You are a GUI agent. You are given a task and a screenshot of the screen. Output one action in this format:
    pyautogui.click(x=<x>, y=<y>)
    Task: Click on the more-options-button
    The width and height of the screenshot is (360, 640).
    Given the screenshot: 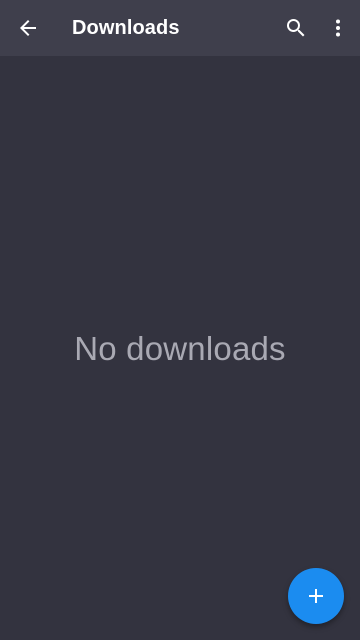 What is the action you would take?
    pyautogui.click(x=338, y=28)
    